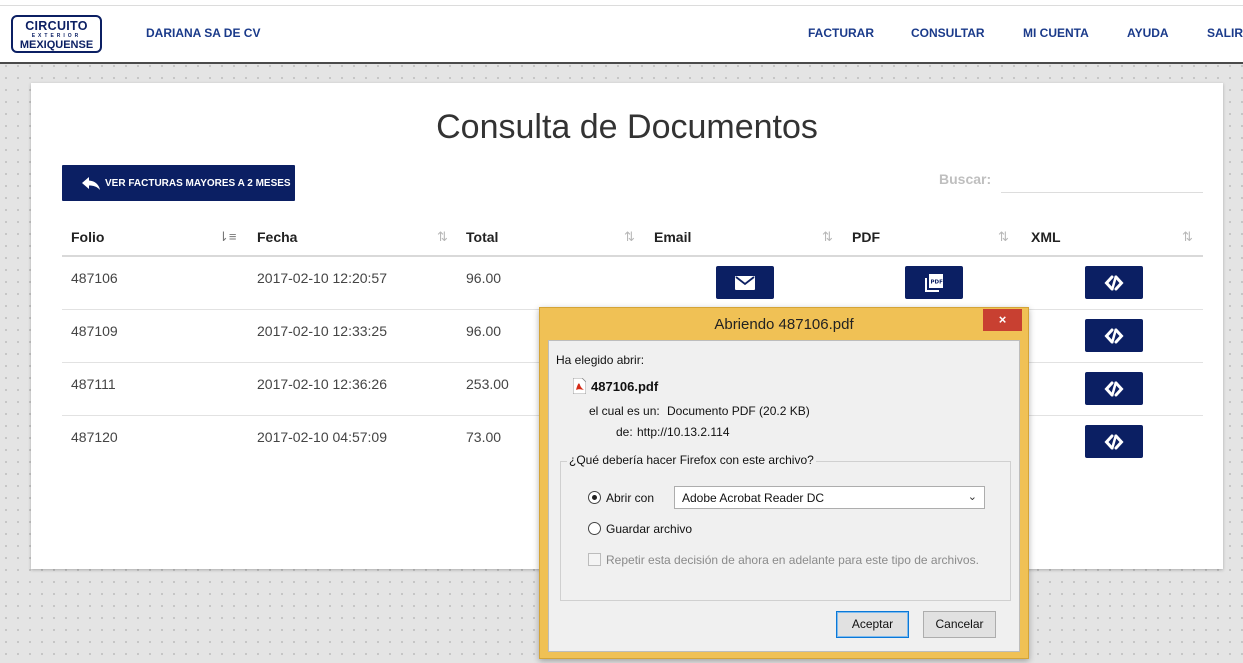 The width and height of the screenshot is (1243, 663). What do you see at coordinates (866, 237) in the screenshot?
I see `col-pdf: PDF` at bounding box center [866, 237].